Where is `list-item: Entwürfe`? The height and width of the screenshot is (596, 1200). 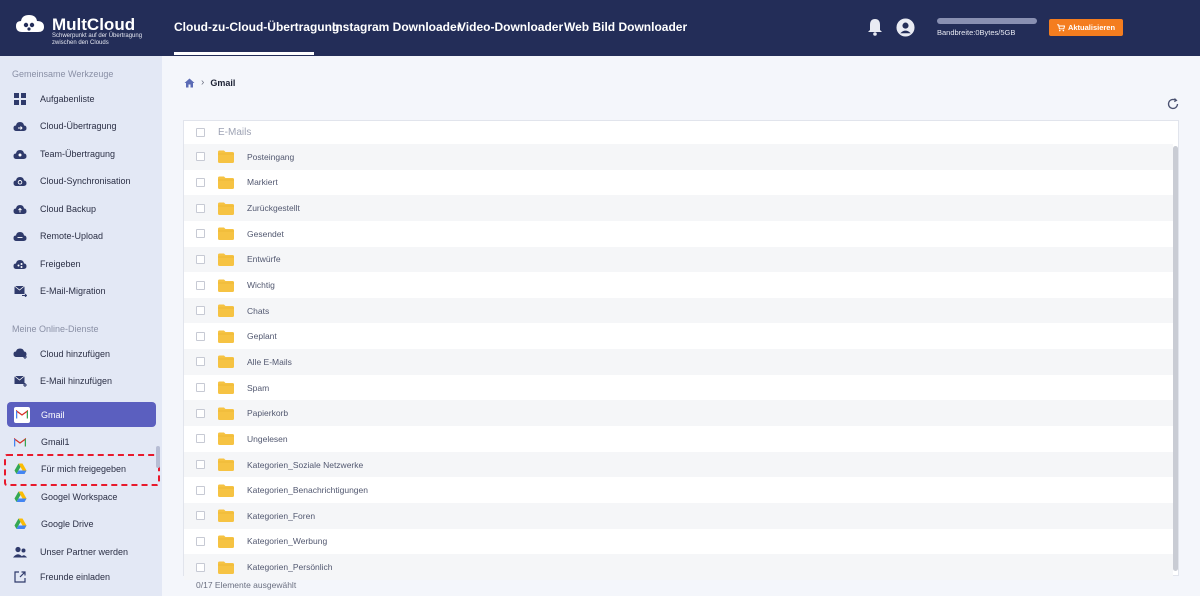 list-item: Entwürfe is located at coordinates (678, 259).